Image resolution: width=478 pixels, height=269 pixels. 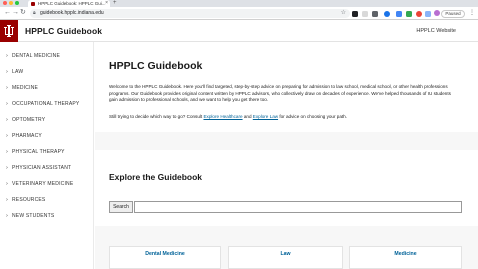 What do you see at coordinates (27, 136) in the screenshot?
I see `sidebar-item-label: PHARMACY` at bounding box center [27, 136].